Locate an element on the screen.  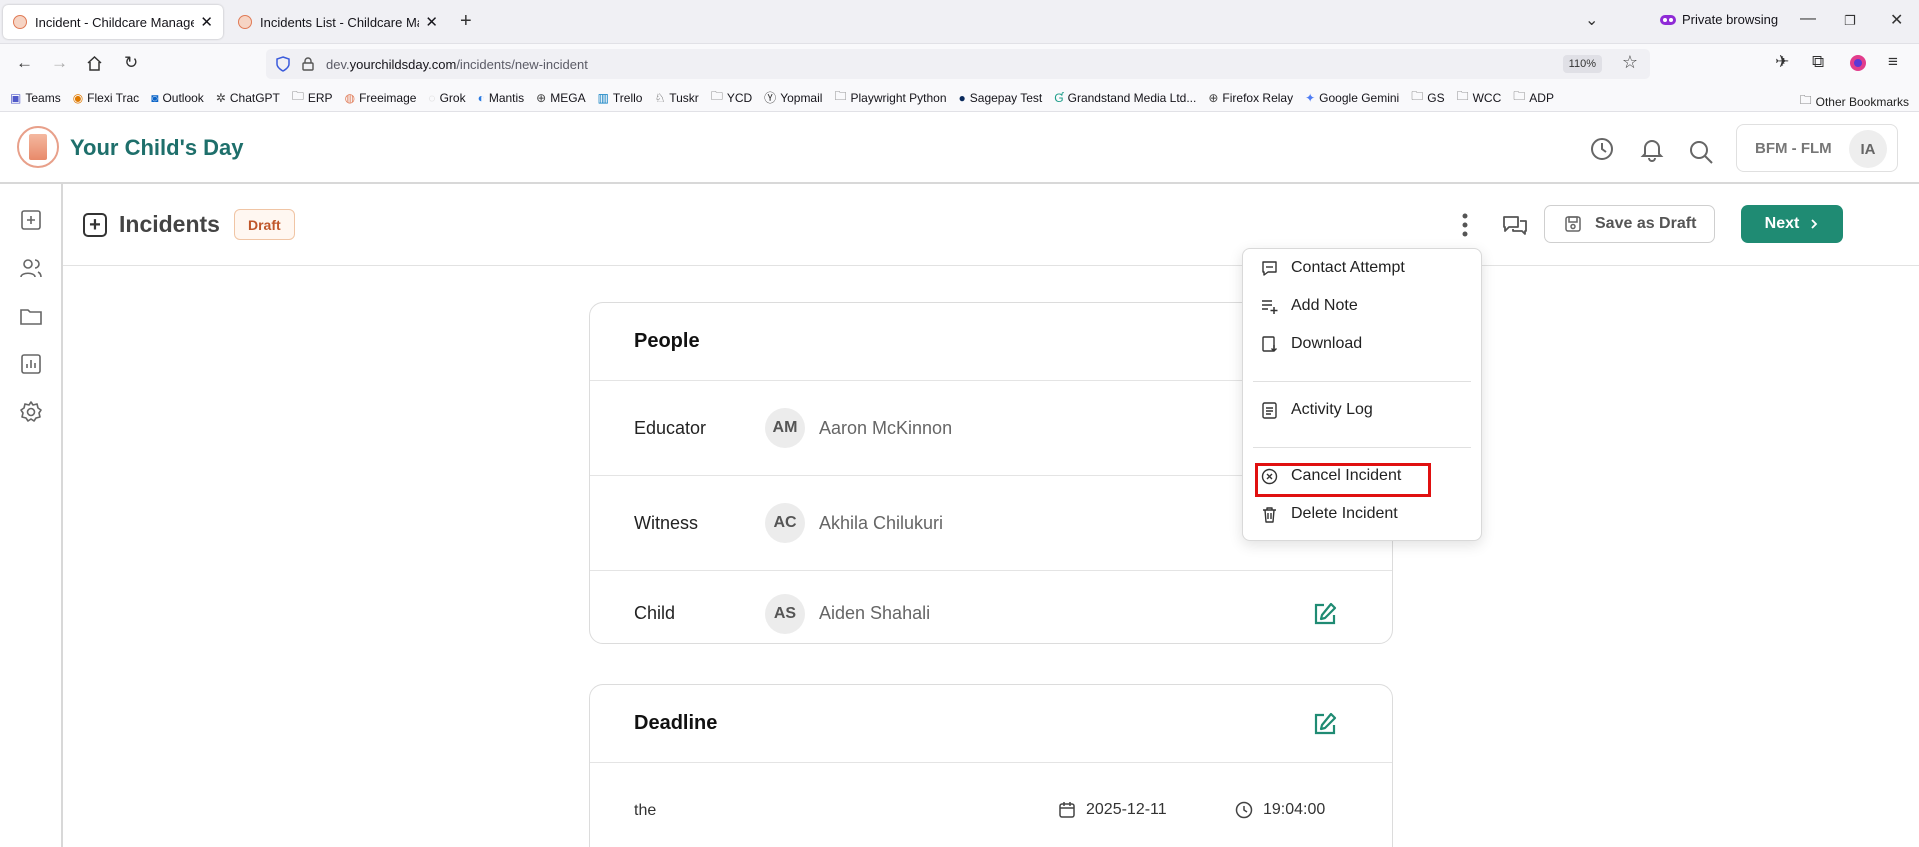
comments-icon is located at coordinates (1515, 225).